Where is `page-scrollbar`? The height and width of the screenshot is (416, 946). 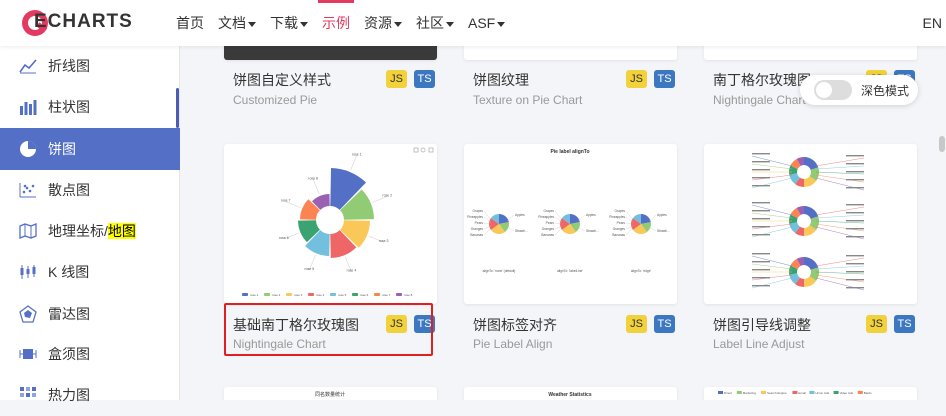
page-scrollbar is located at coordinates (942, 144).